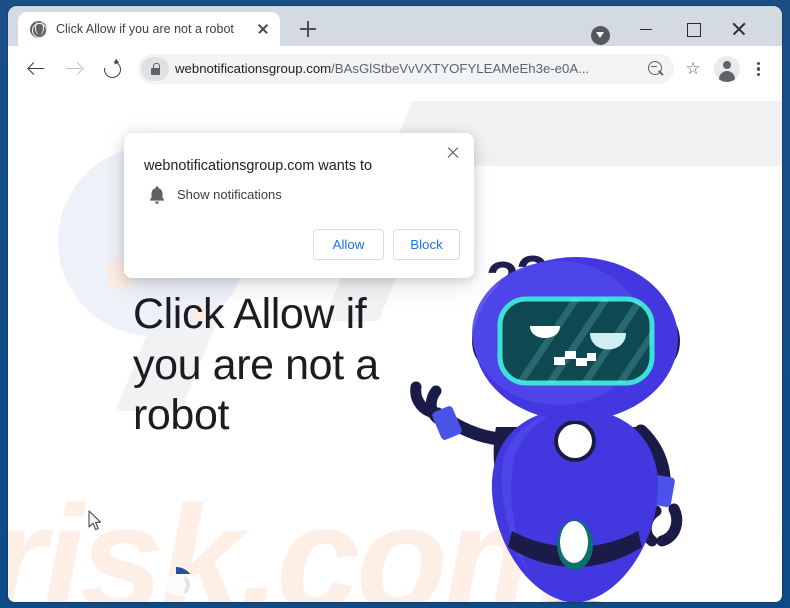 The height and width of the screenshot is (608, 790). What do you see at coordinates (348, 244) in the screenshot?
I see `allow-button: Allow` at bounding box center [348, 244].